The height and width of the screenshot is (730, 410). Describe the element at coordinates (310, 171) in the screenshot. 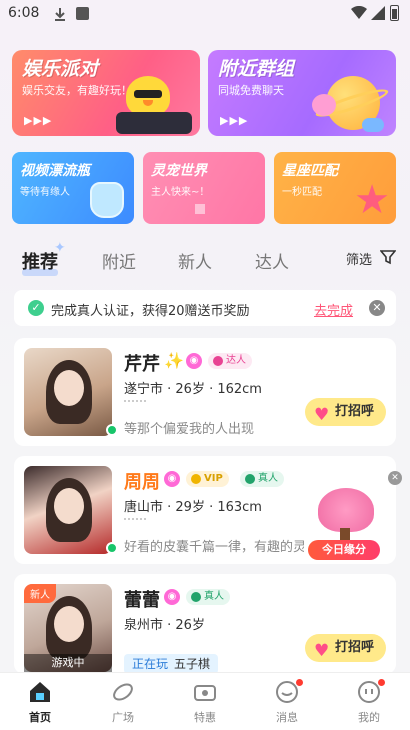

I see `banner-title: 星座匹配` at that location.